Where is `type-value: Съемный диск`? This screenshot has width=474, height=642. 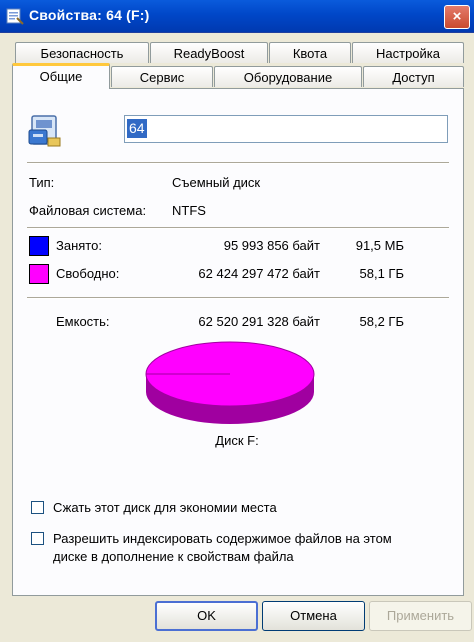
type-value: Съемный диск is located at coordinates (216, 182).